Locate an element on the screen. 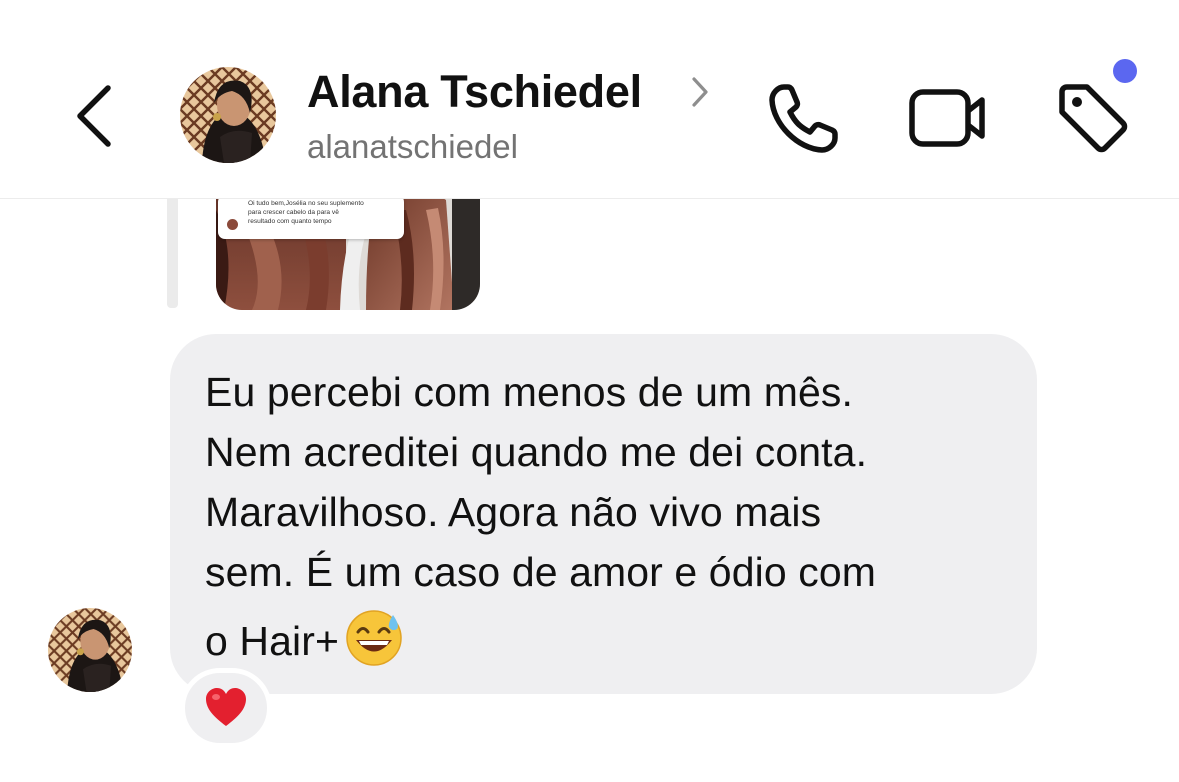 This screenshot has width=1179, height=782. contact-avatar is located at coordinates (228, 115).